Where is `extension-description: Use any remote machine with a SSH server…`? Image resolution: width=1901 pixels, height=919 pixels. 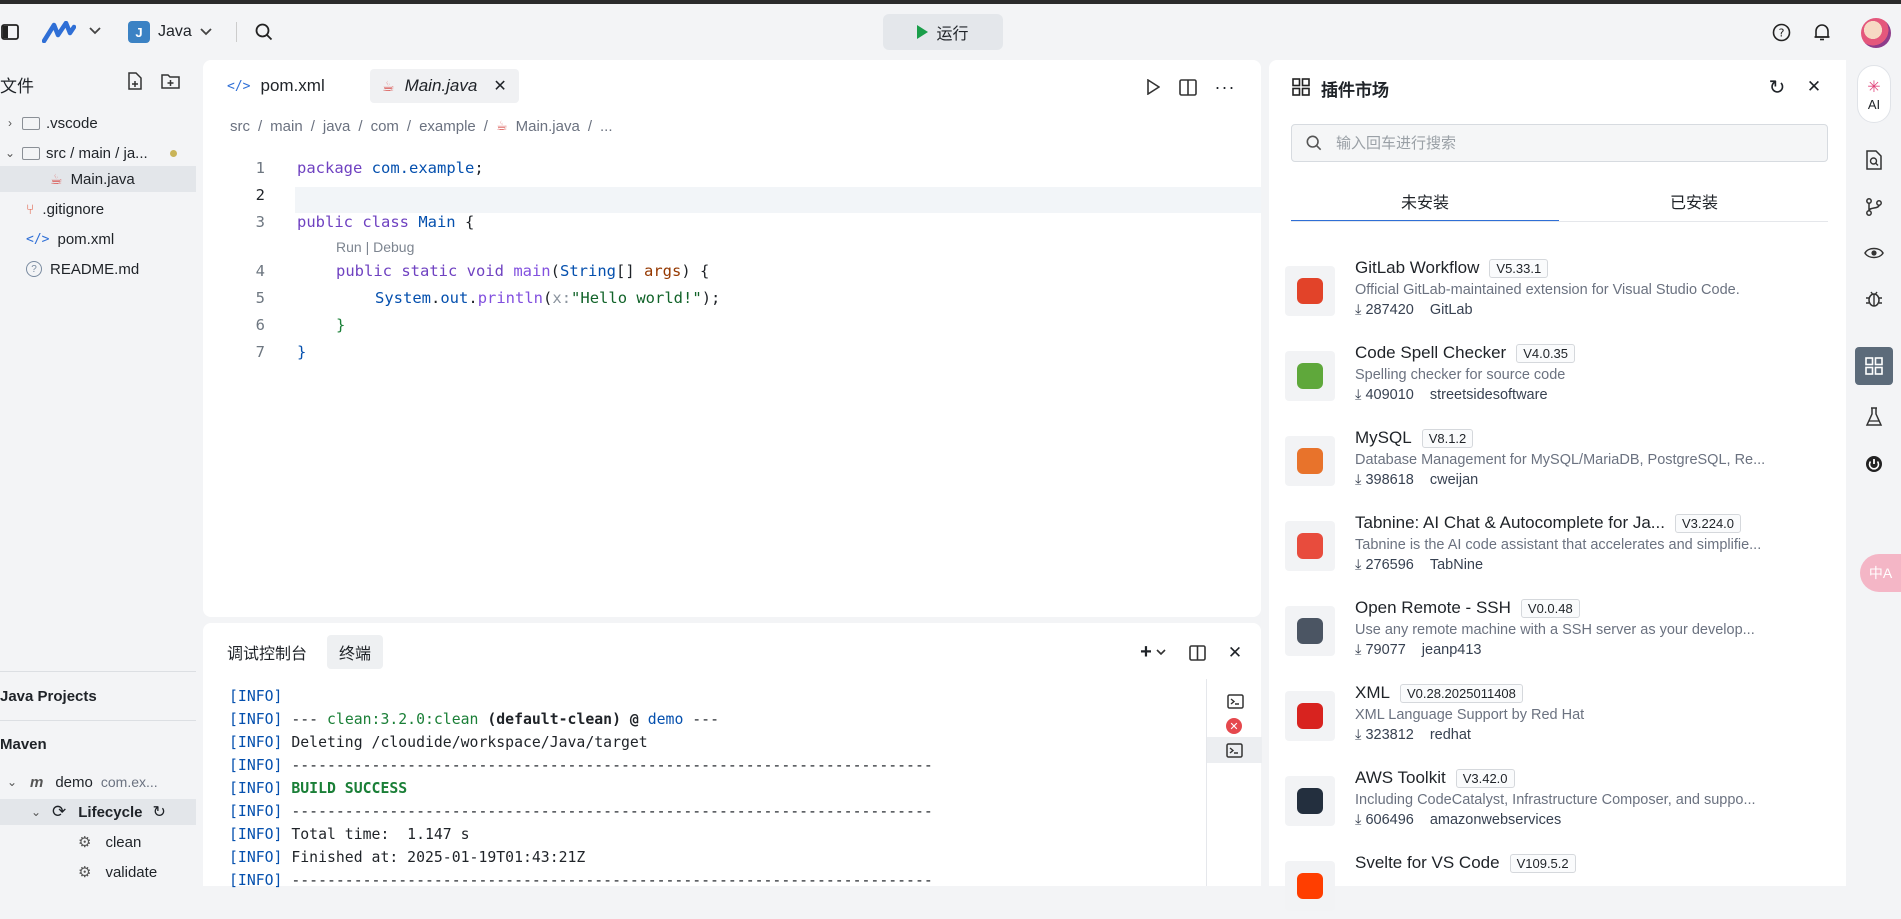
extension-description: Use any remote machine with a SSH server… is located at coordinates (1555, 630).